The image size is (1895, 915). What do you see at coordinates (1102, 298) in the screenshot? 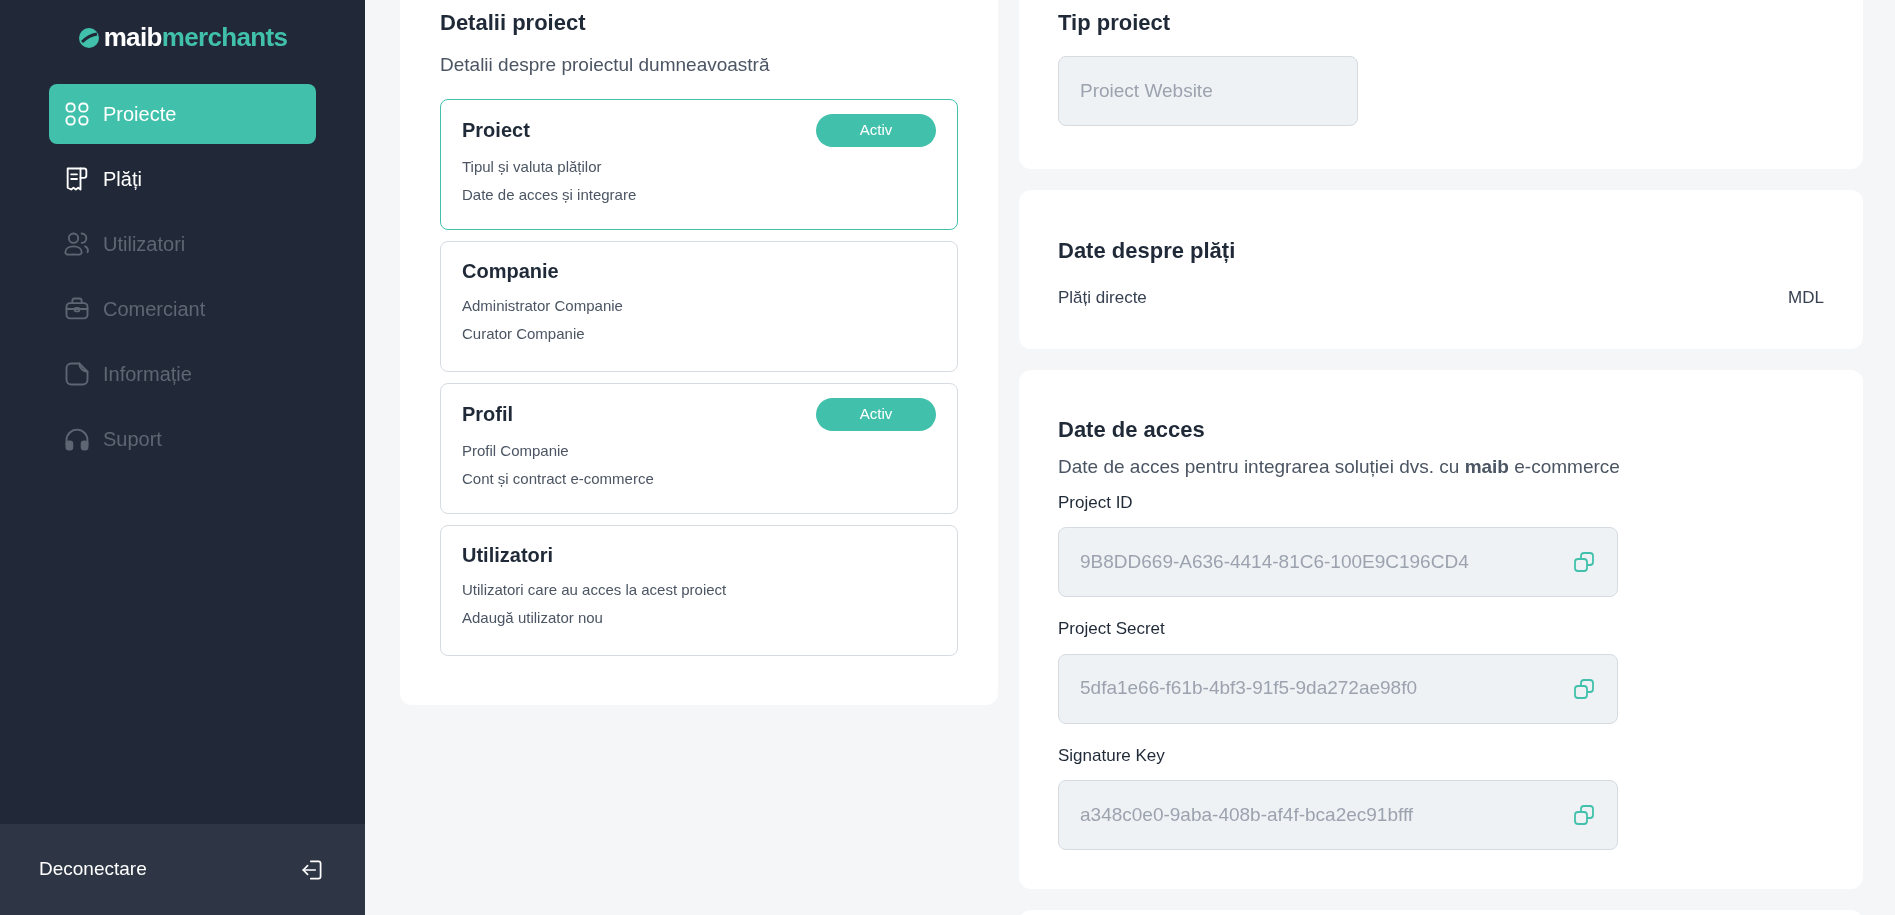
I see `payment-type: Plăți directe` at bounding box center [1102, 298].